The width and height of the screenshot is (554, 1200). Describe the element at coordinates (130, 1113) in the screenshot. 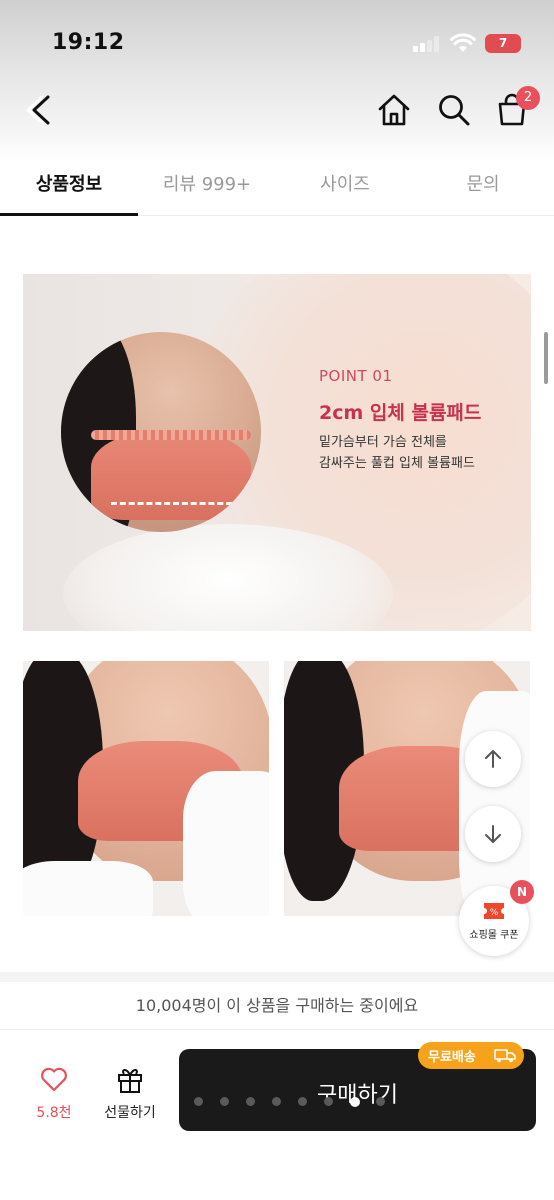

I see `gift-label: 선물하기` at that location.